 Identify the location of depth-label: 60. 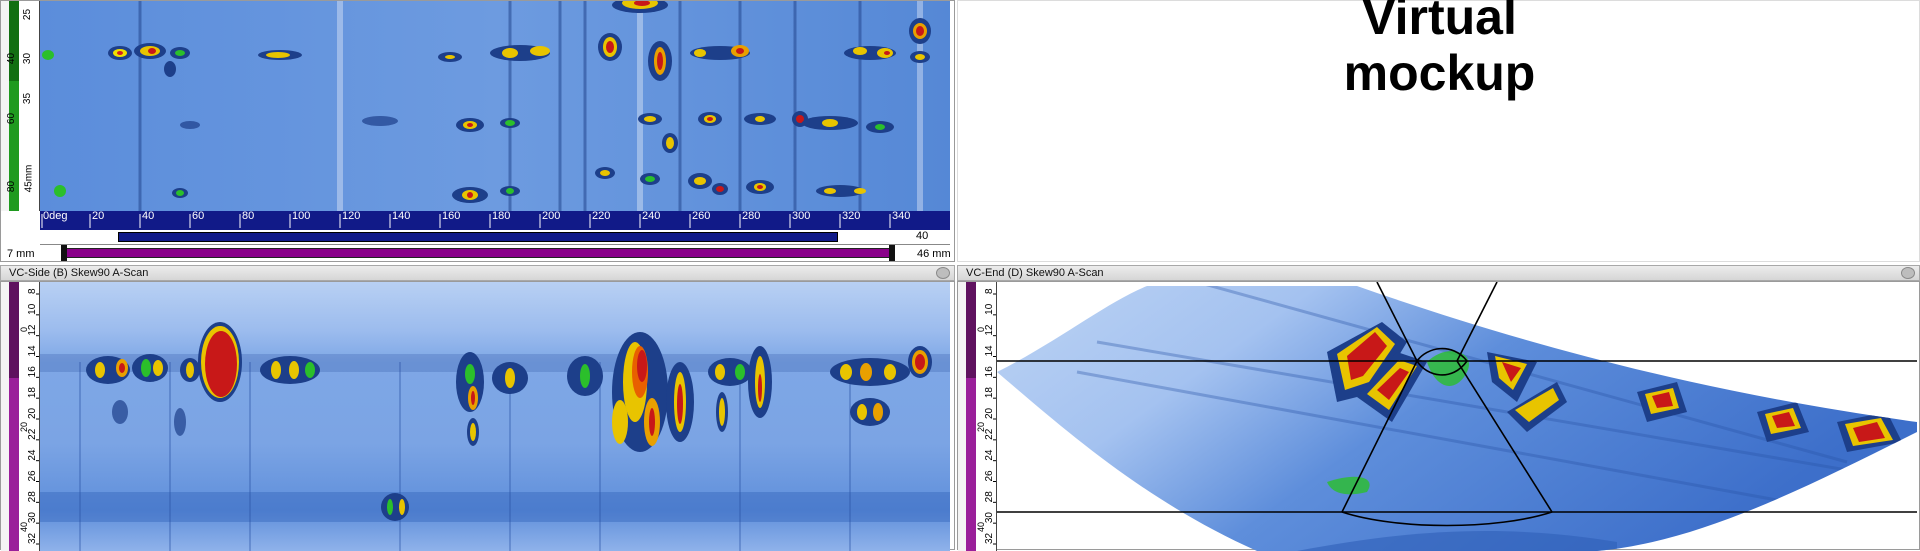
(12, 118).